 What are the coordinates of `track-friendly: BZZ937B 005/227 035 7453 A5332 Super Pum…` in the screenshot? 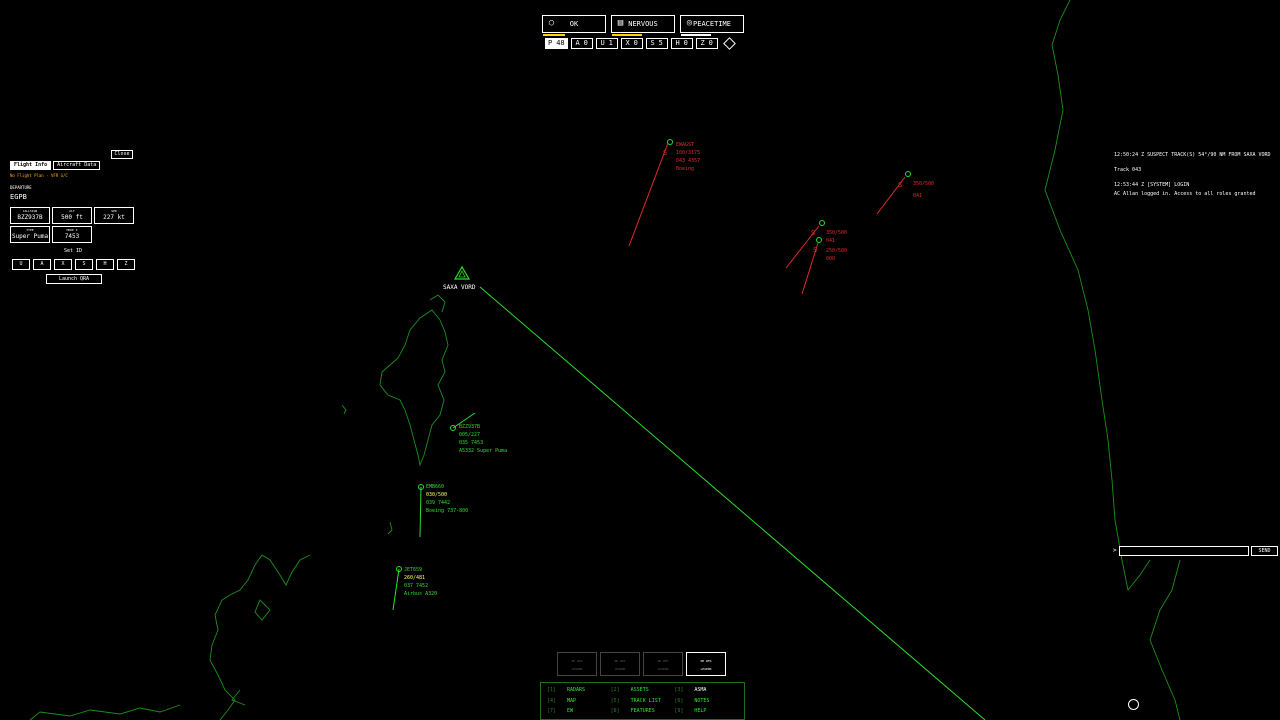 It's located at (479, 433).